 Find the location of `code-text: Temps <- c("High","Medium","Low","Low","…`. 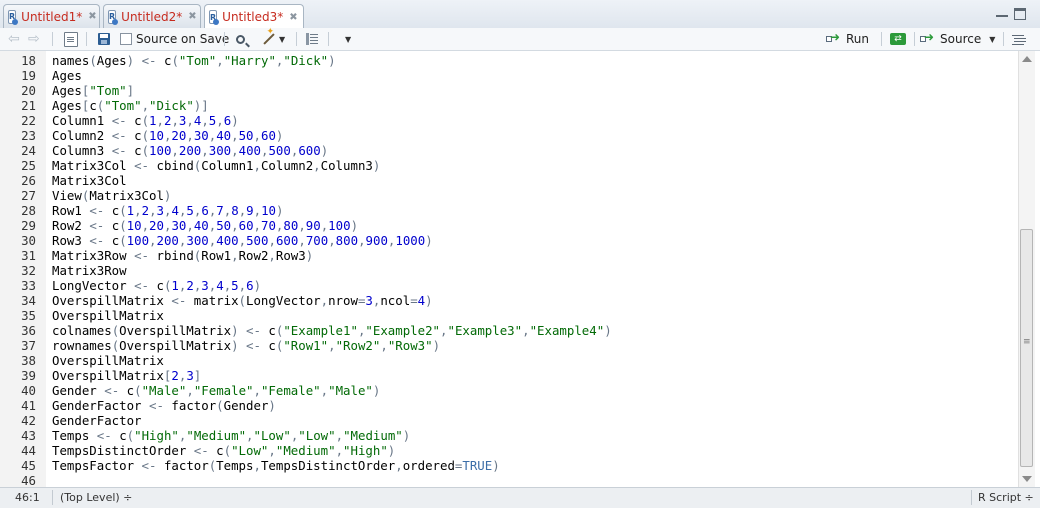

code-text: Temps <- c("High","Medium","Low","Low","… is located at coordinates (231, 435).